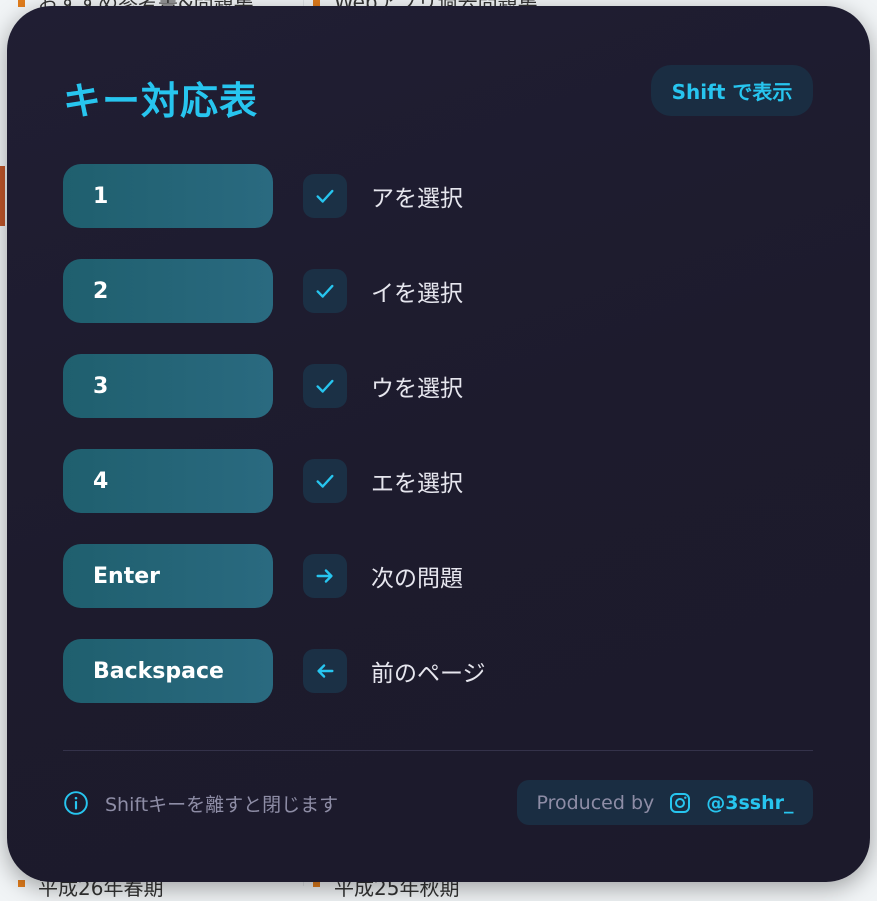  I want to click on info-icon, so click(76, 803).